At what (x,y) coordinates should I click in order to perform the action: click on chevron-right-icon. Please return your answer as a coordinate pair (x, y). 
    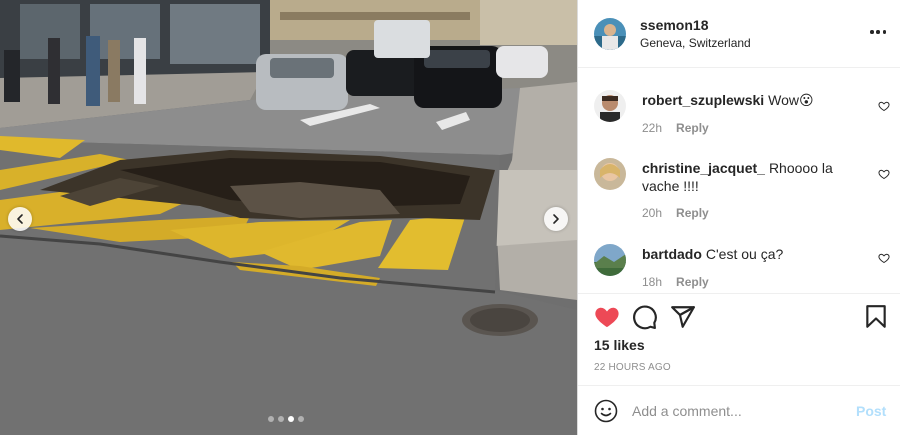
    Looking at the image, I should click on (556, 219).